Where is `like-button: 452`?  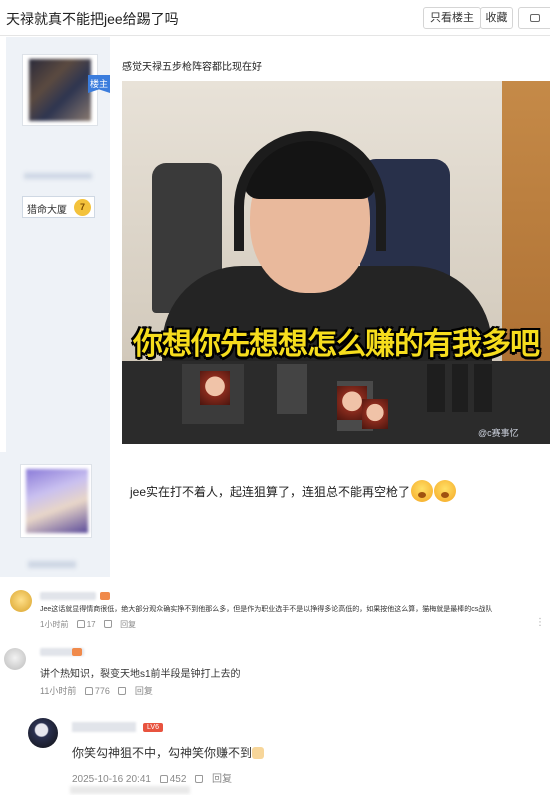 like-button: 452 is located at coordinates (173, 779).